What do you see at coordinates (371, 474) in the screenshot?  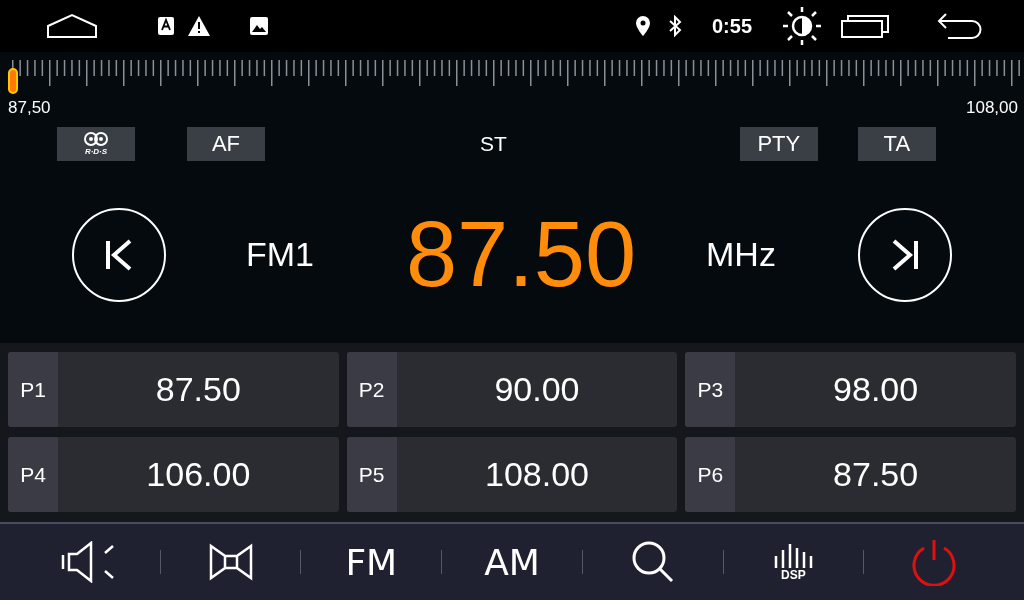 I see `preset-number: P5` at bounding box center [371, 474].